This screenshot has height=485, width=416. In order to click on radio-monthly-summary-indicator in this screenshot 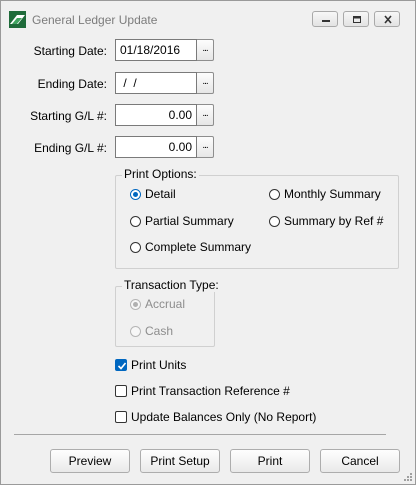, I will do `click(274, 194)`.